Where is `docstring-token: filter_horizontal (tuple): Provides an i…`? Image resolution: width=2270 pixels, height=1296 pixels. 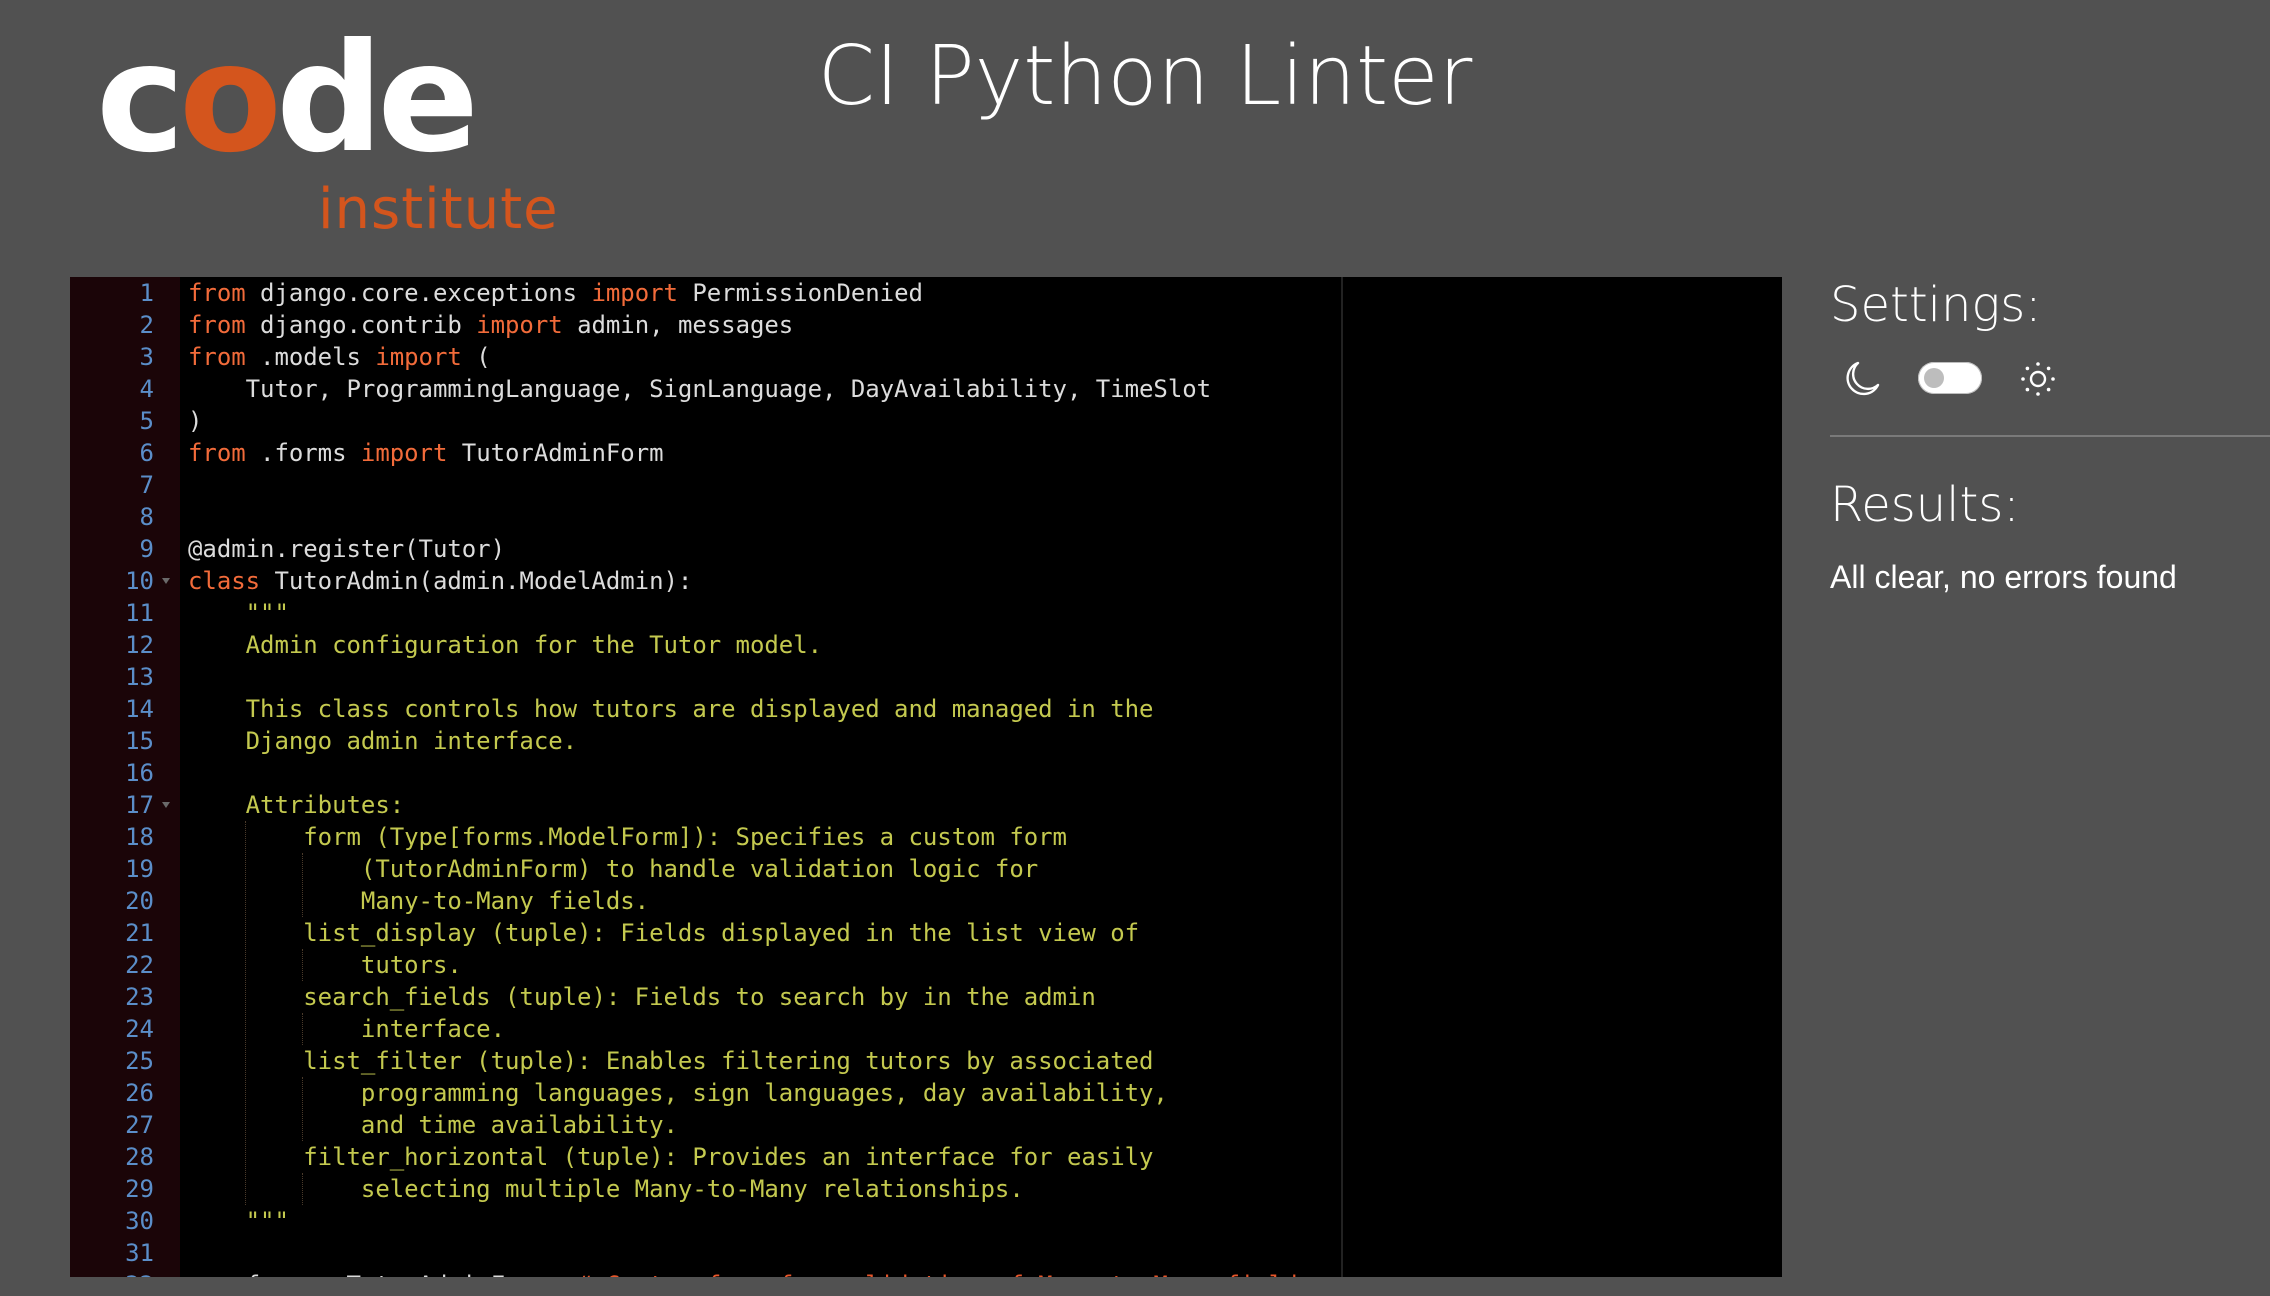
docstring-token: filter_horizontal (tuple): Provides an i… is located at coordinates (671, 1157).